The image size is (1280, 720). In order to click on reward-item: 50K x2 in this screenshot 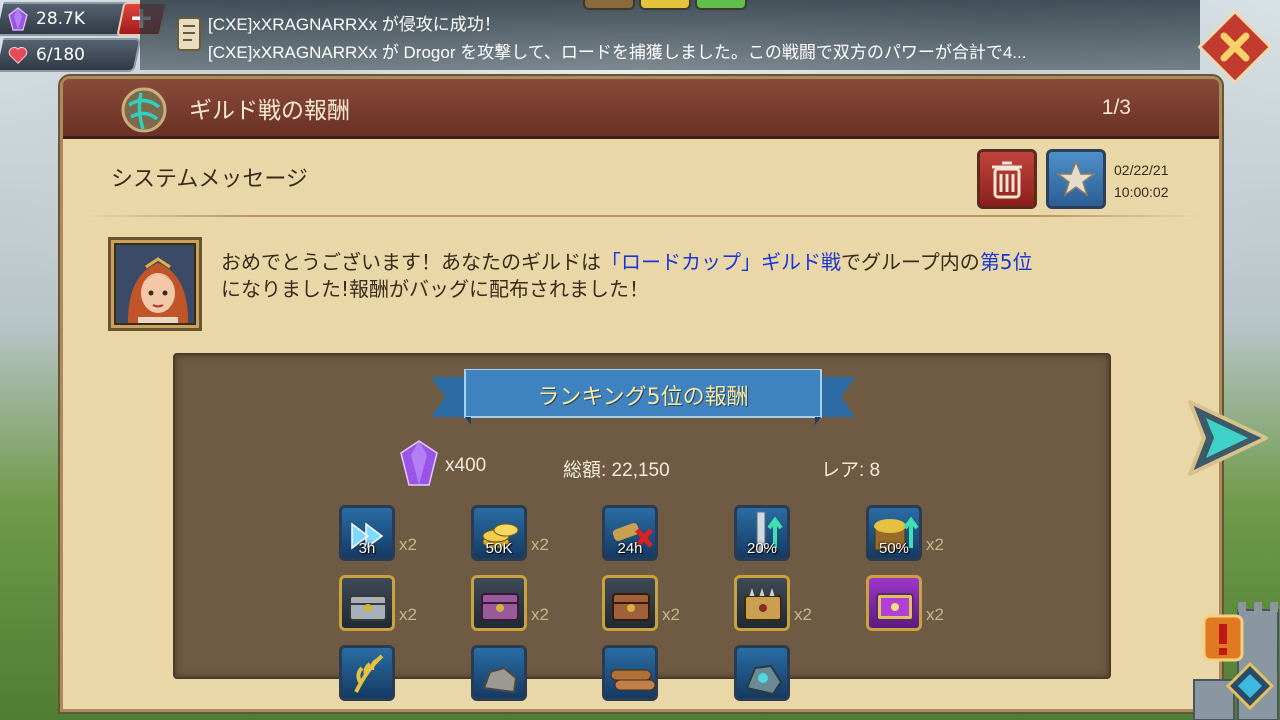, I will do `click(526, 533)`.